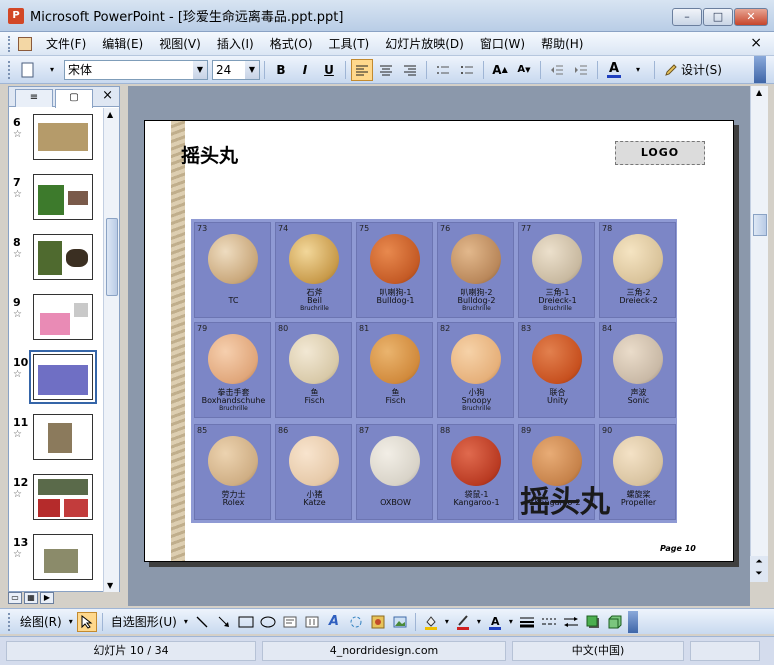 The height and width of the screenshot is (665, 774). Describe the element at coordinates (431, 622) in the screenshot. I see `fill-color-icon` at that location.